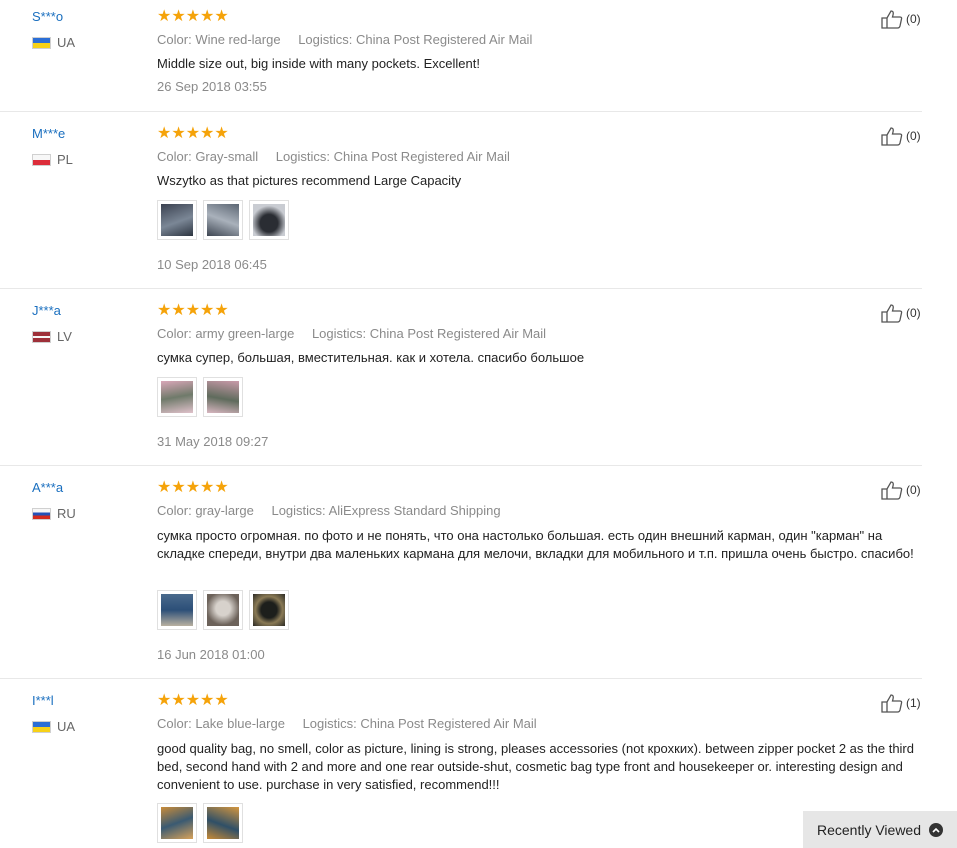 The width and height of the screenshot is (957, 848). What do you see at coordinates (48, 133) in the screenshot?
I see `reviewer-name: M***e` at bounding box center [48, 133].